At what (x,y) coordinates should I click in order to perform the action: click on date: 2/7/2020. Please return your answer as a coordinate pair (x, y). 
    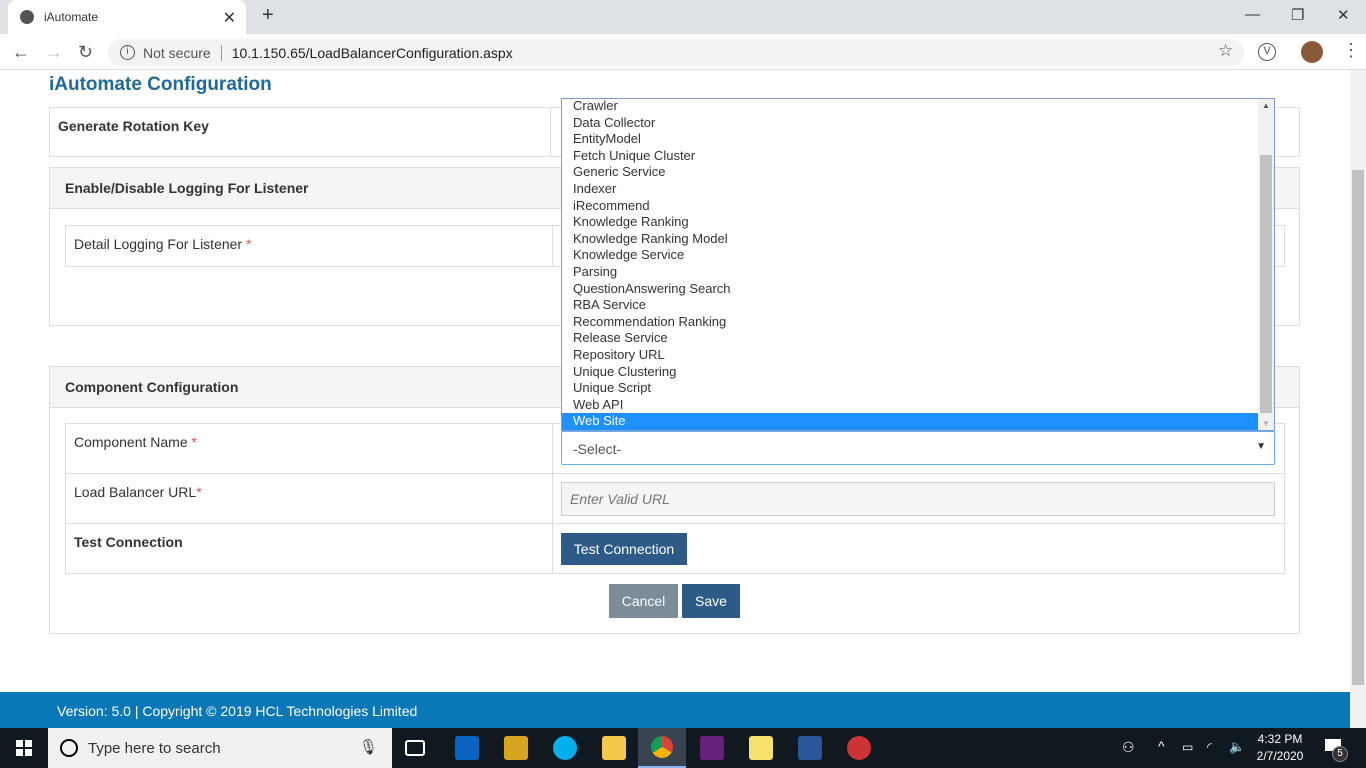
    Looking at the image, I should click on (1280, 756).